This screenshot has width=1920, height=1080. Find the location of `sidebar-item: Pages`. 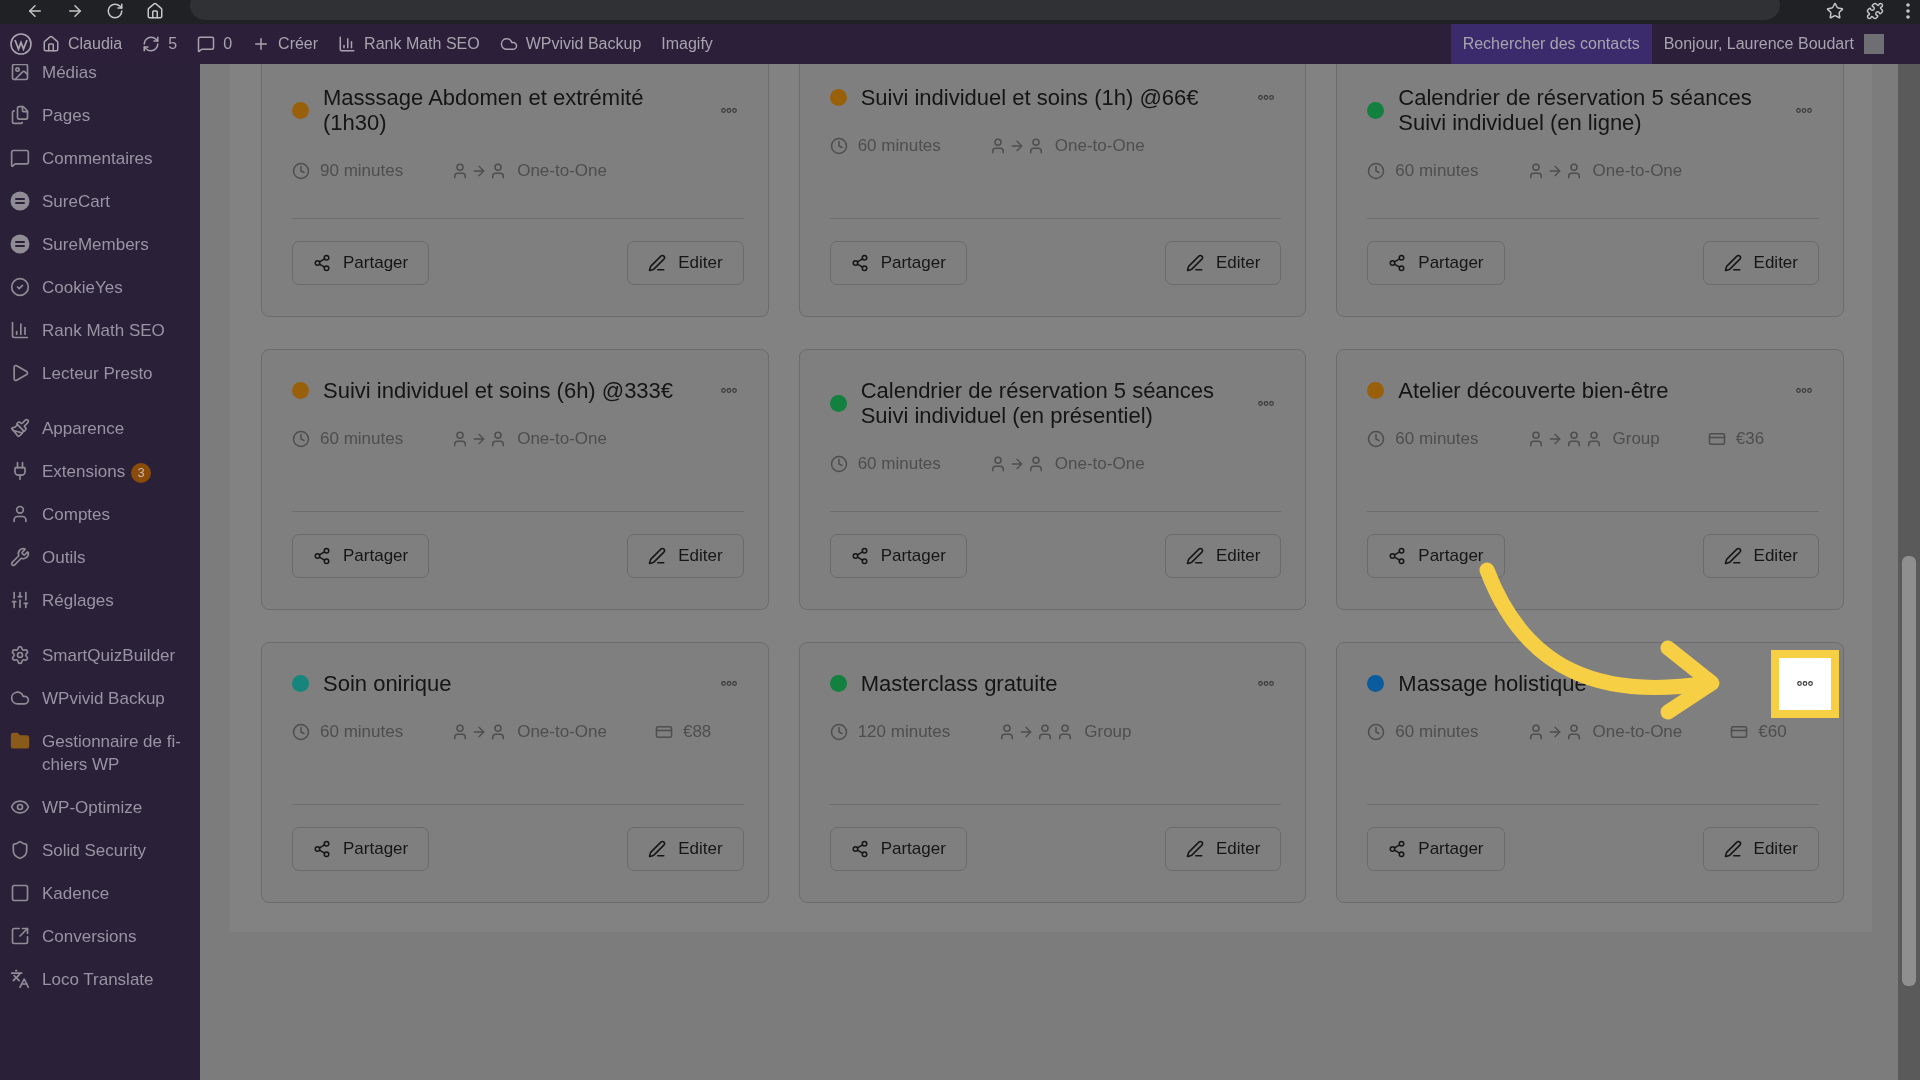

sidebar-item: Pages is located at coordinates (100, 115).